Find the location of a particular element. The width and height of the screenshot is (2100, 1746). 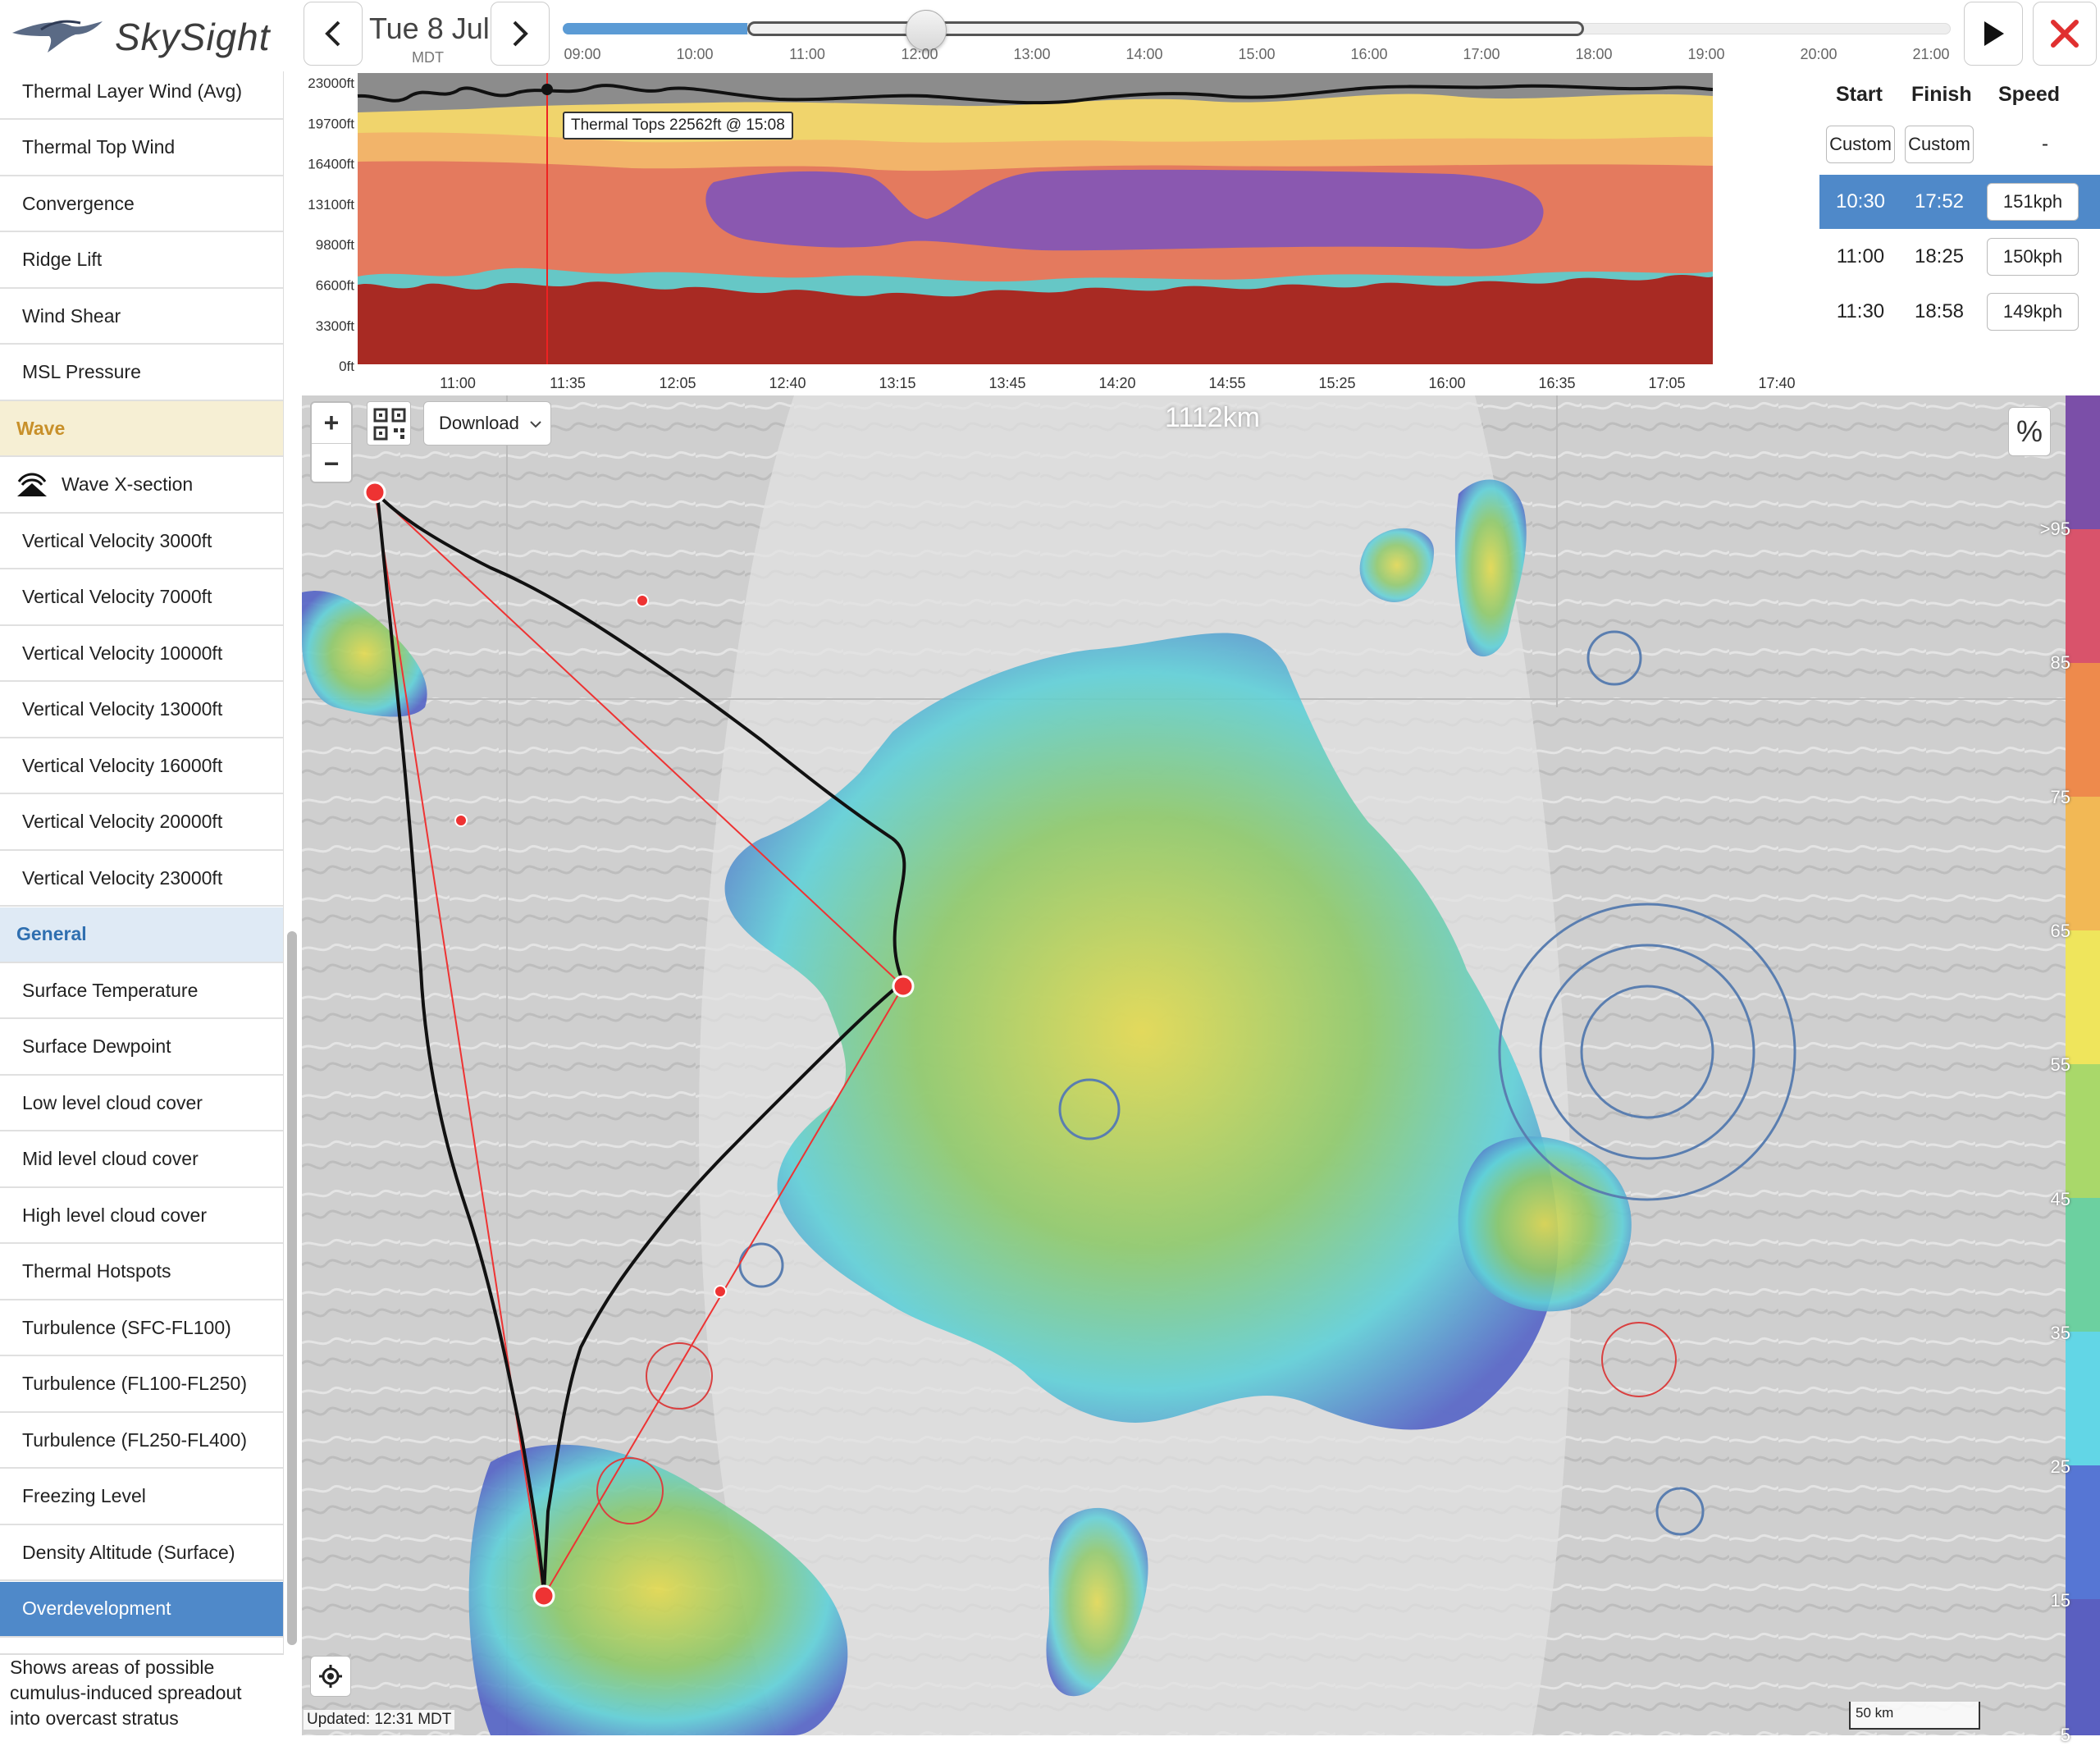

percent-units-button: % is located at coordinates (2029, 431).